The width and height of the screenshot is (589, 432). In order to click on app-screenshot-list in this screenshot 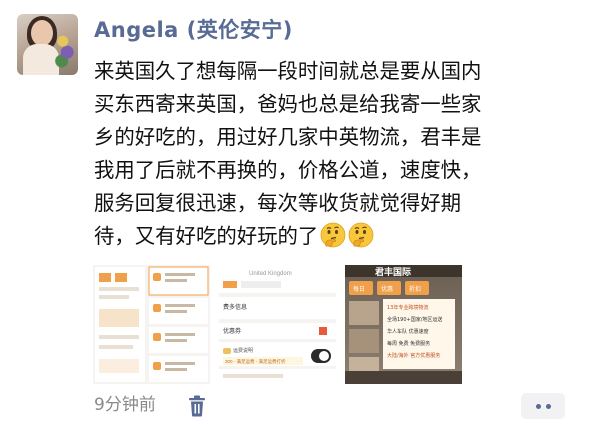, I will do `click(151, 324)`.